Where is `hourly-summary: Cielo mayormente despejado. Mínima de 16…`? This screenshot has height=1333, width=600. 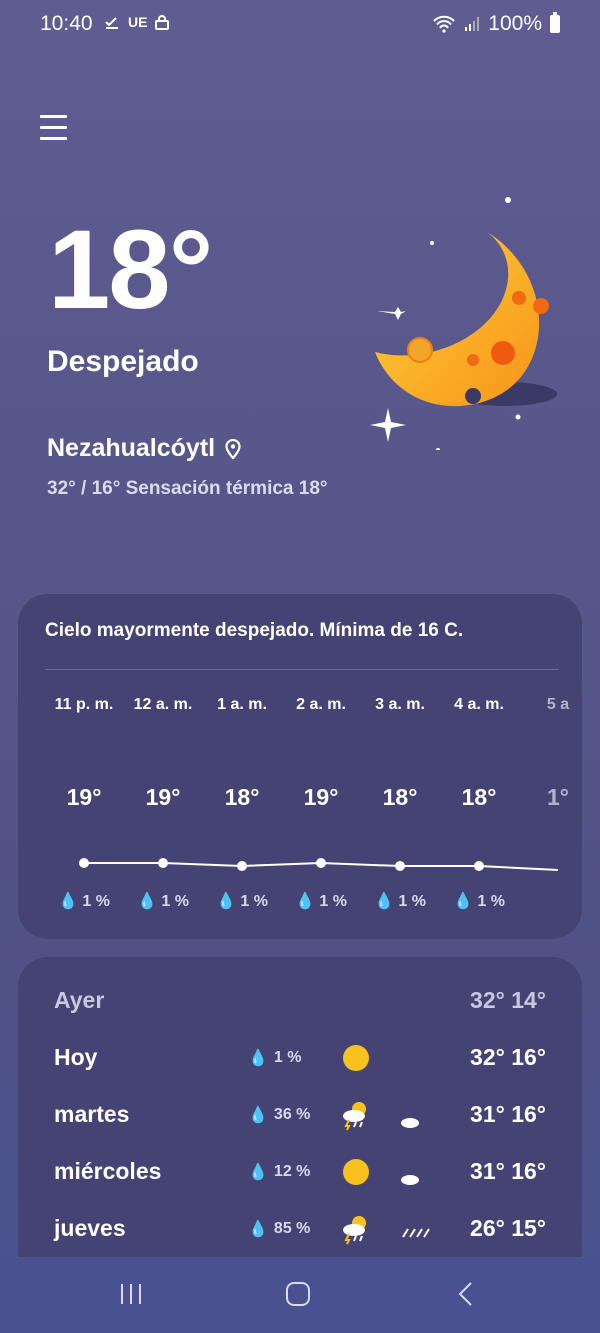 hourly-summary: Cielo mayormente despejado. Mínima de 16… is located at coordinates (254, 630).